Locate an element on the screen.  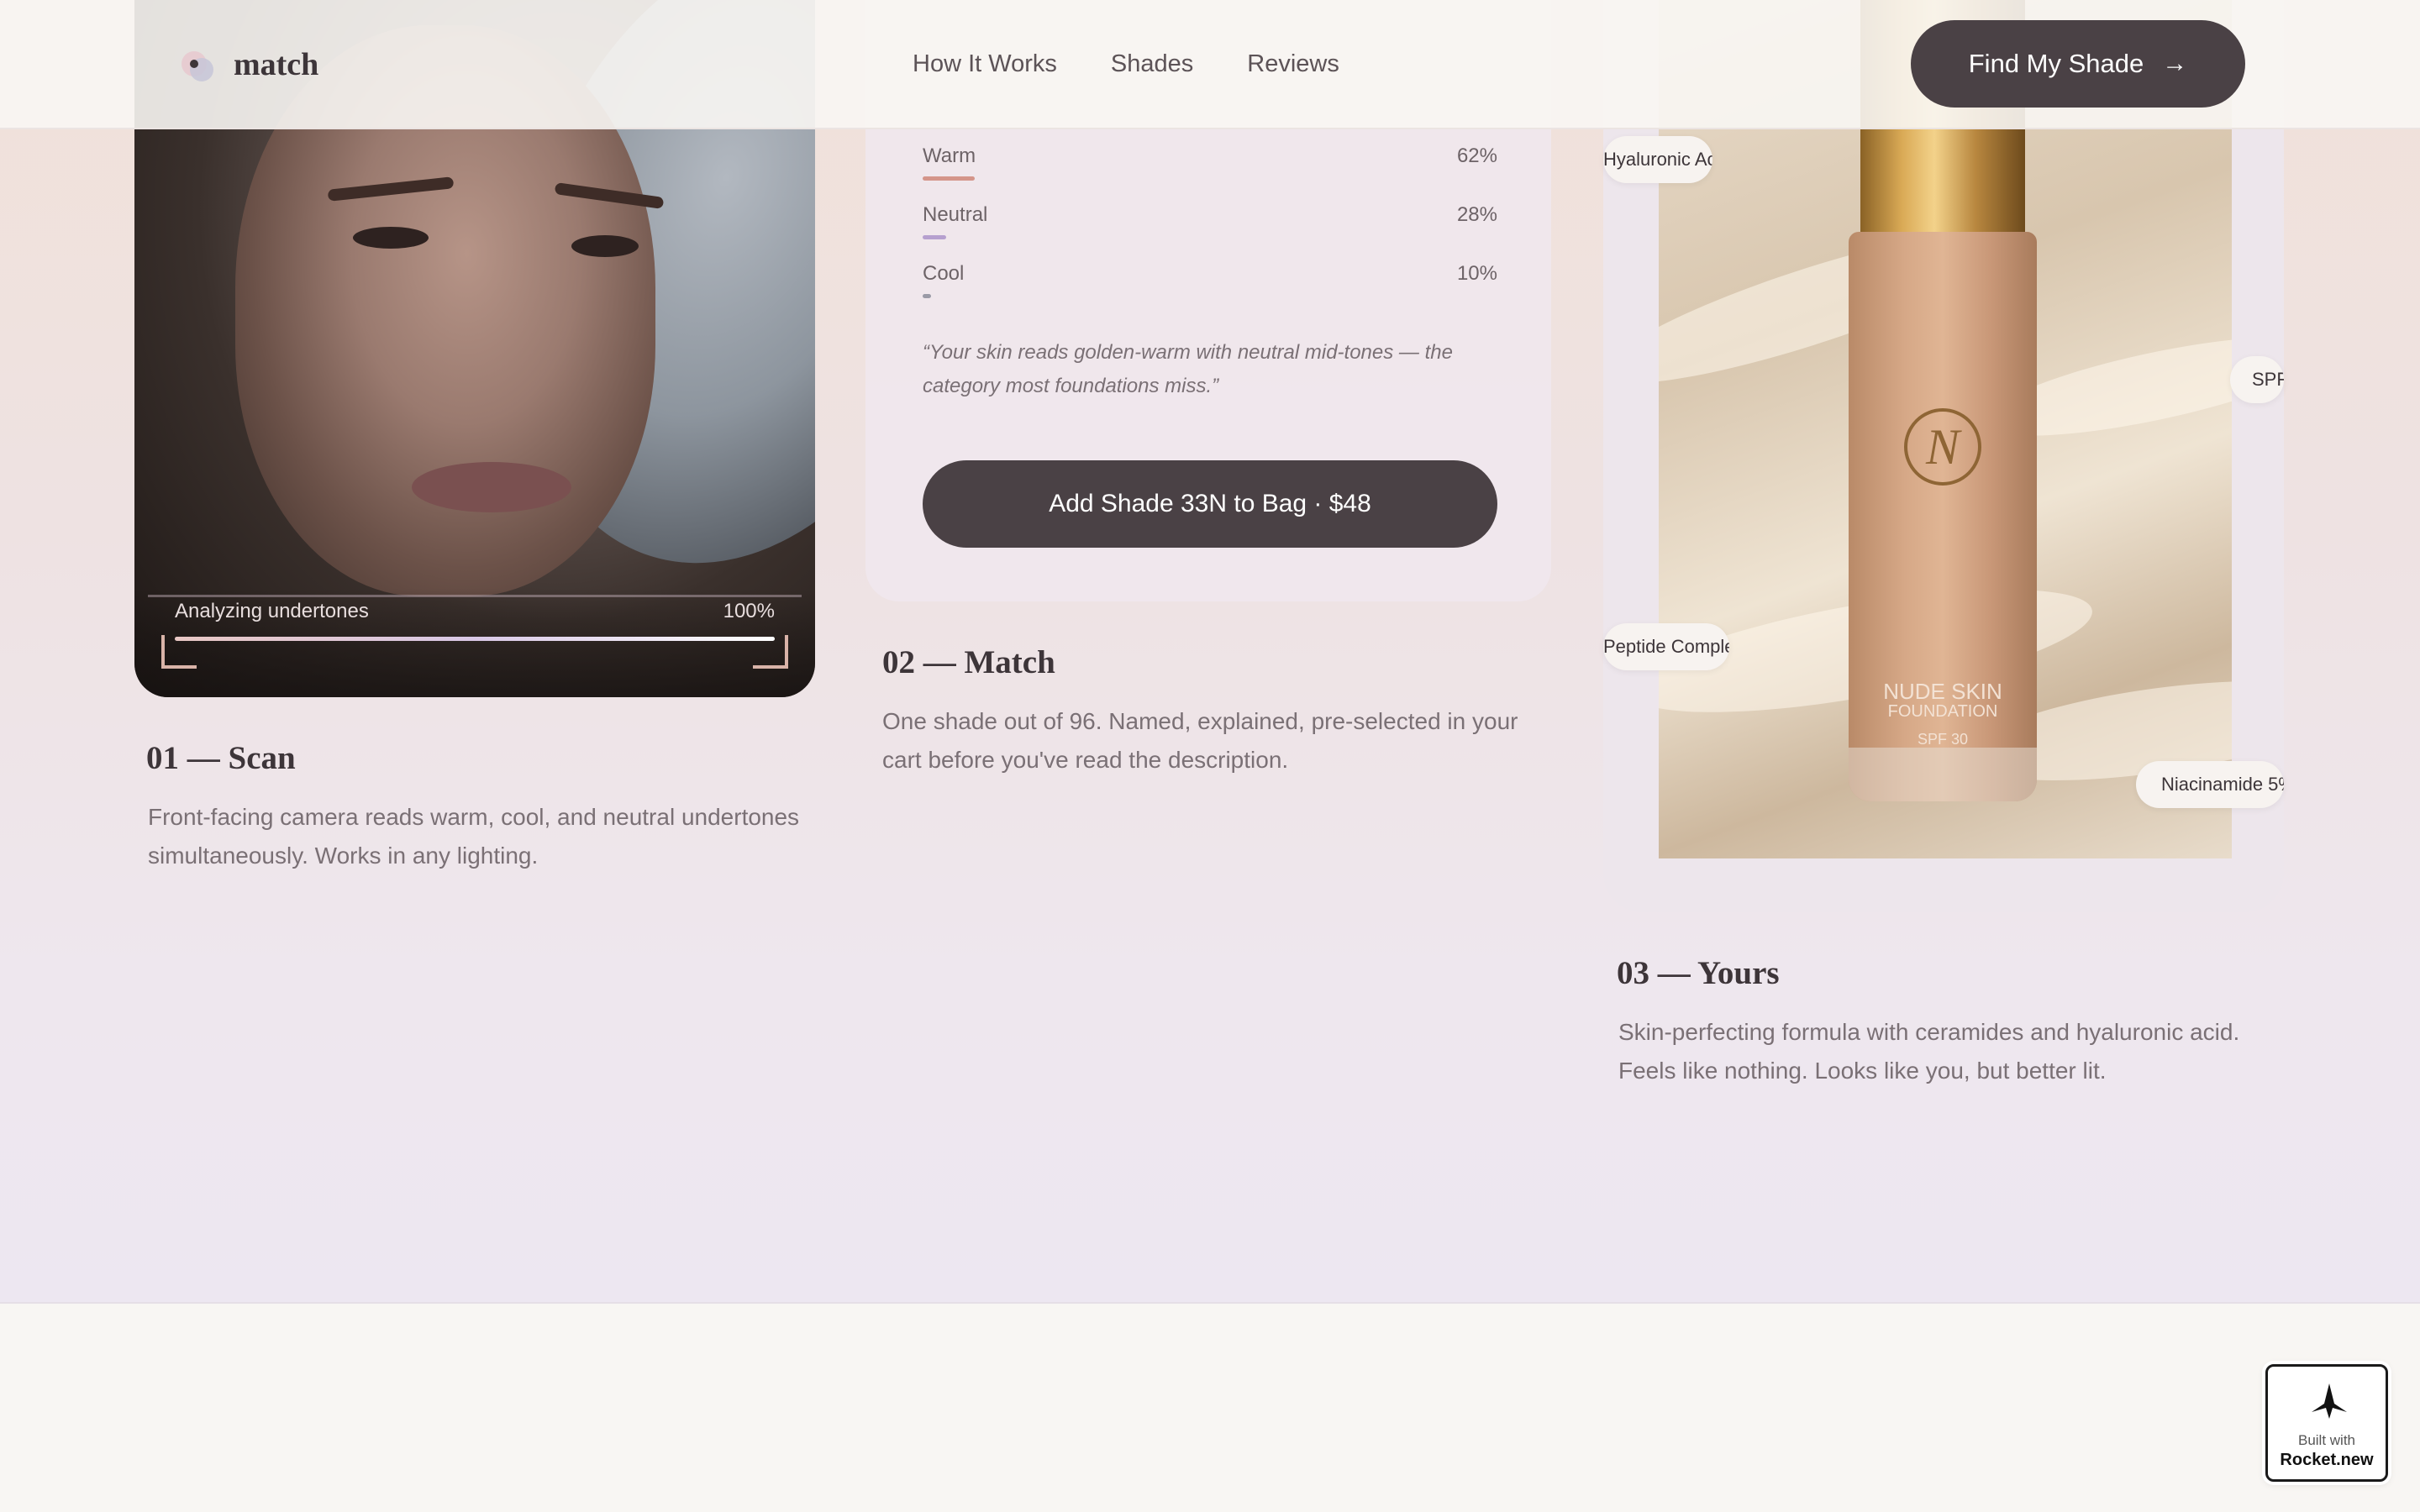
logo-mark-icon is located at coordinates (196, 64).